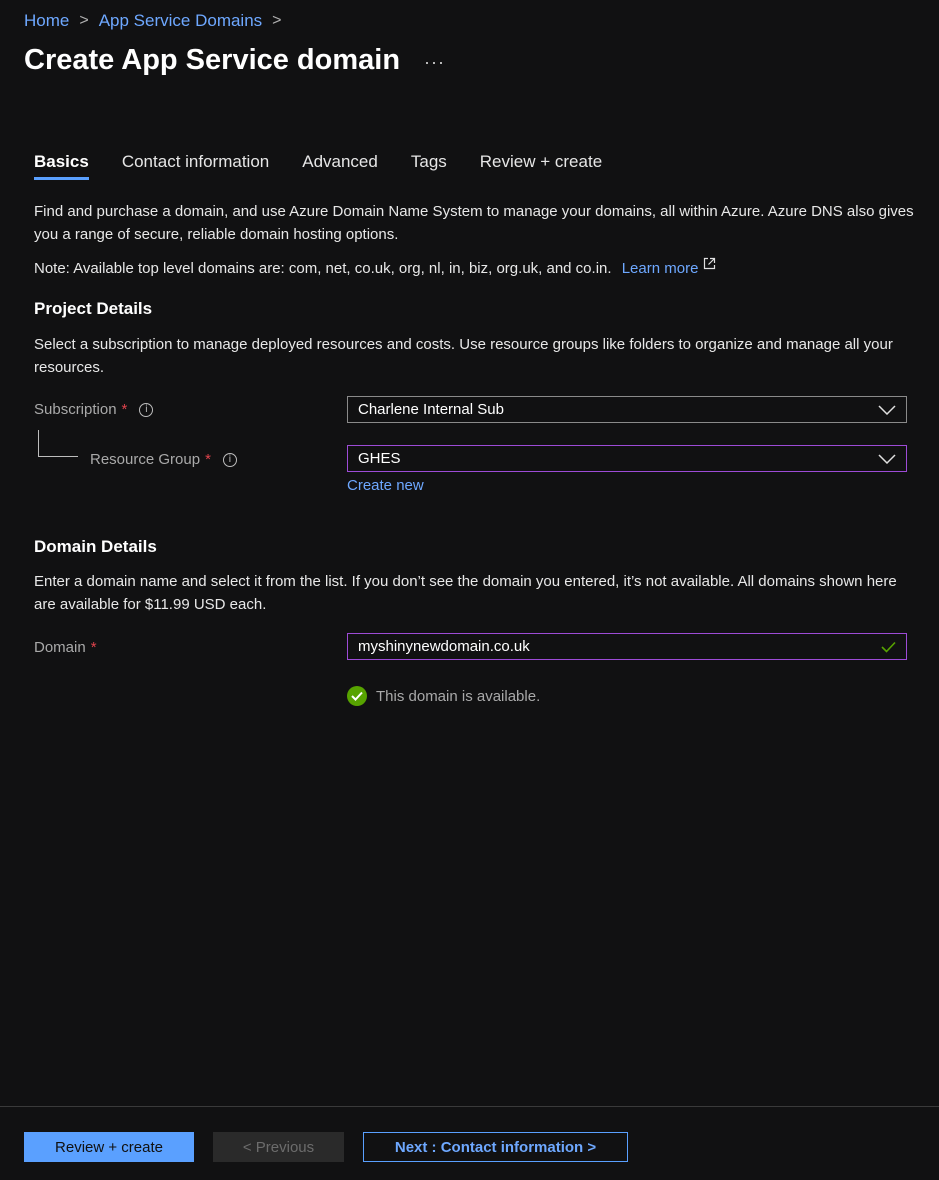 Image resolution: width=939 pixels, height=1180 pixels. What do you see at coordinates (541, 166) in the screenshot?
I see `tab-review-create: Review + create` at bounding box center [541, 166].